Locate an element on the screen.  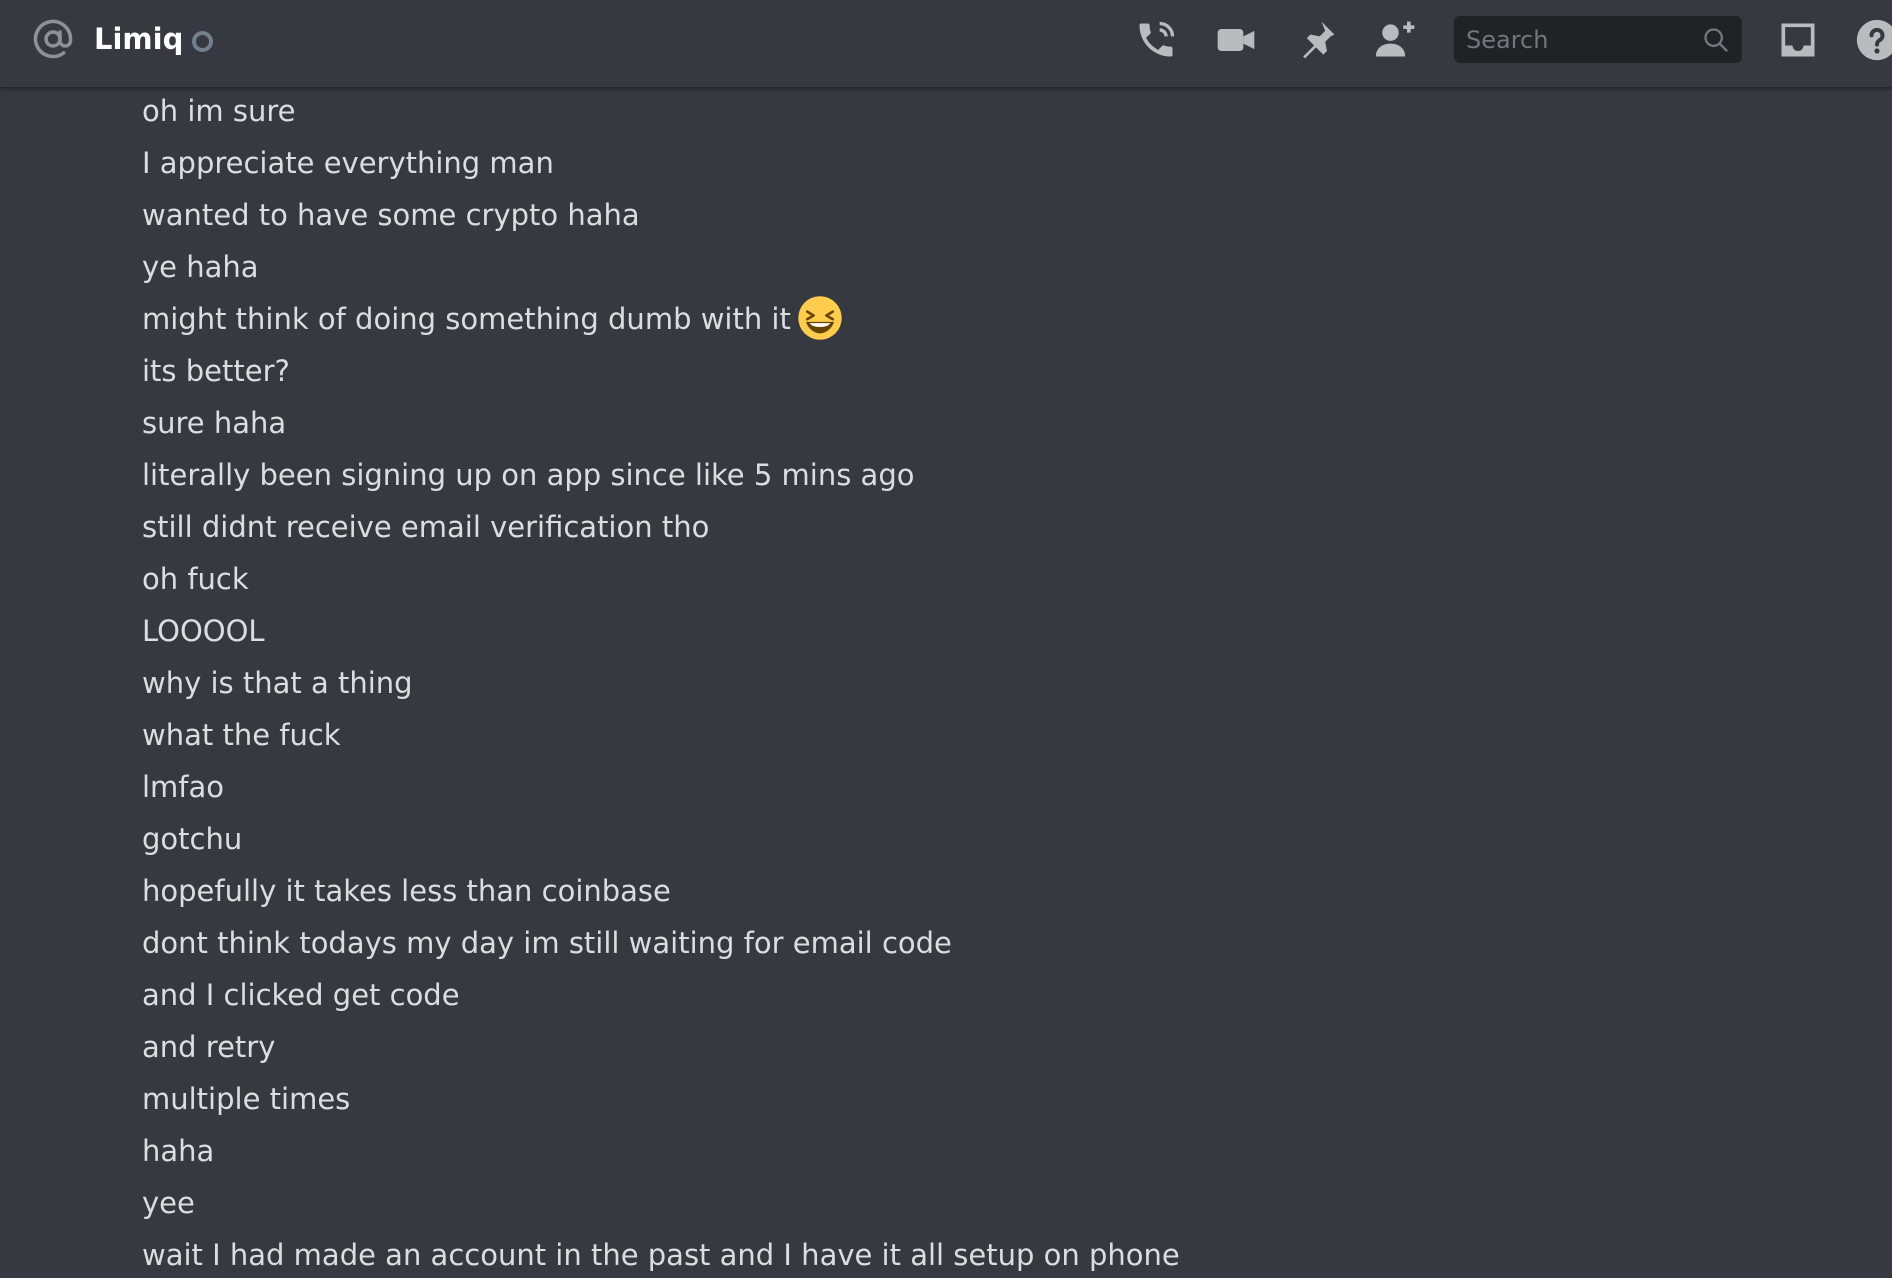
help-icon is located at coordinates (1873, 40).